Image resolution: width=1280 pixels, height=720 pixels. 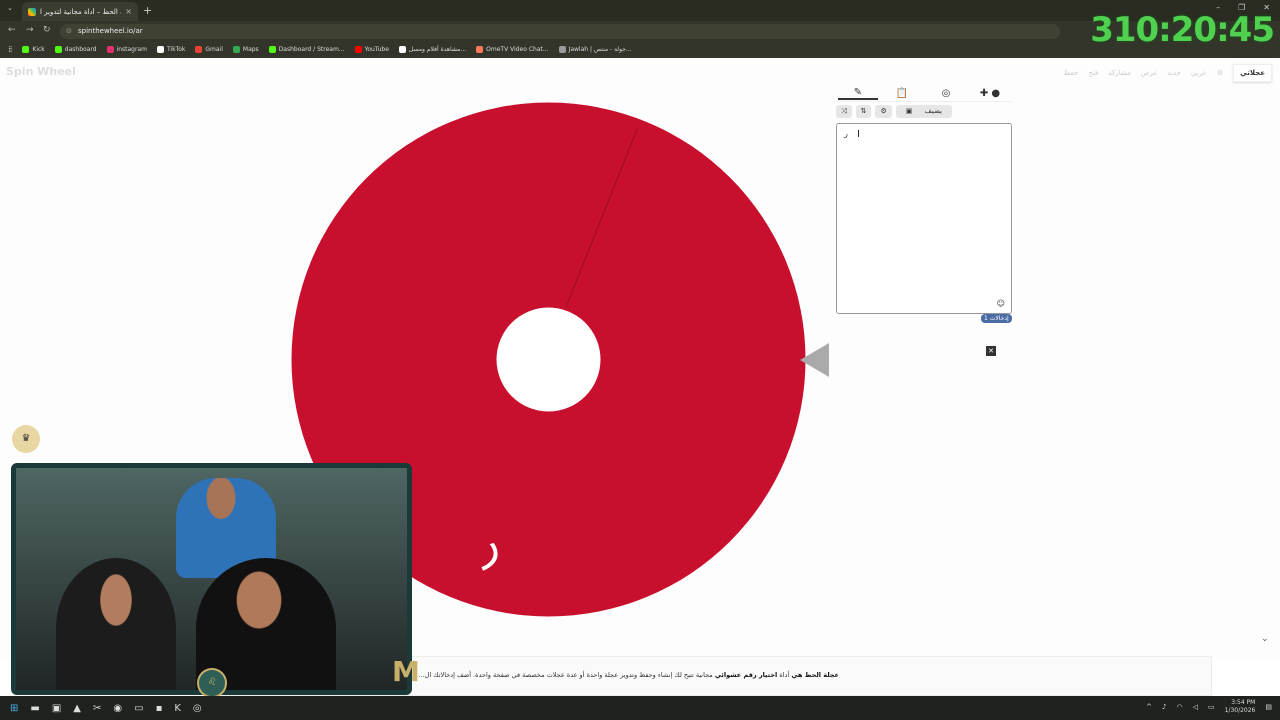 What do you see at coordinates (69, 31) in the screenshot?
I see `site-info-icon: ⊙` at bounding box center [69, 31].